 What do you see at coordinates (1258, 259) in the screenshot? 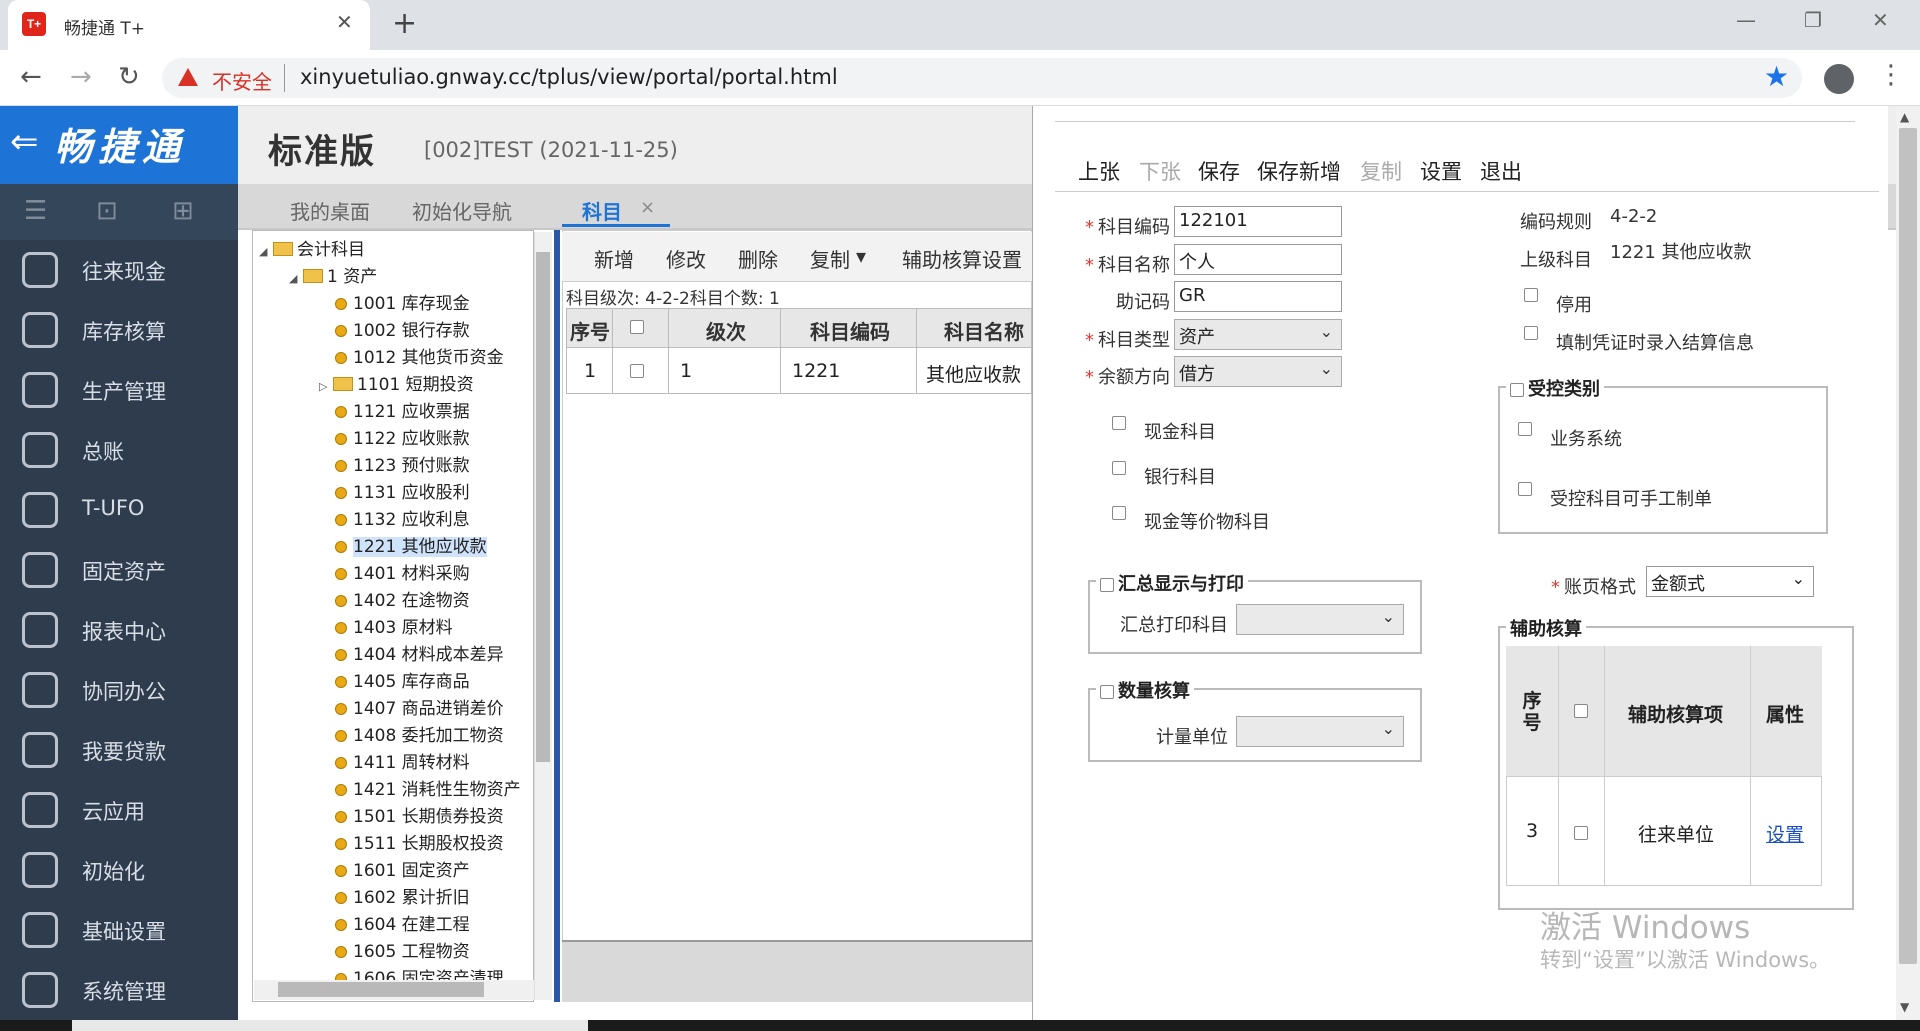
I see `name-input: 个人` at bounding box center [1258, 259].